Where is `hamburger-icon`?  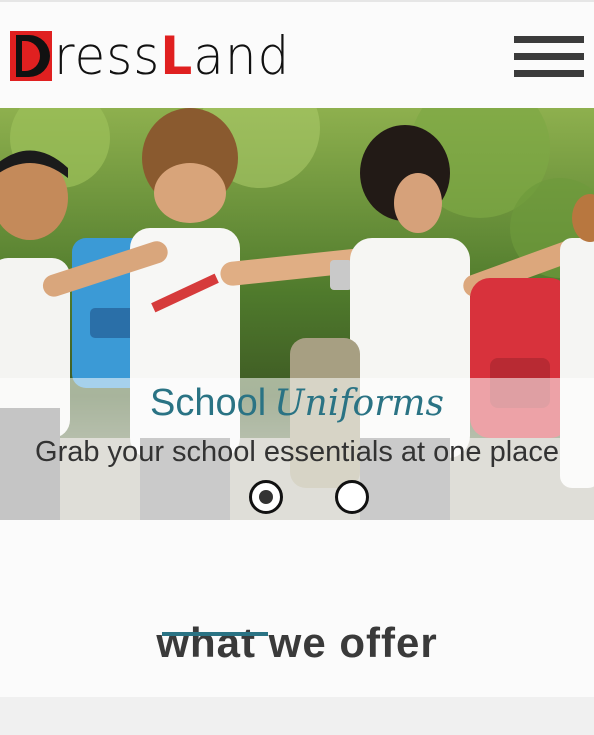 hamburger-icon is located at coordinates (549, 39).